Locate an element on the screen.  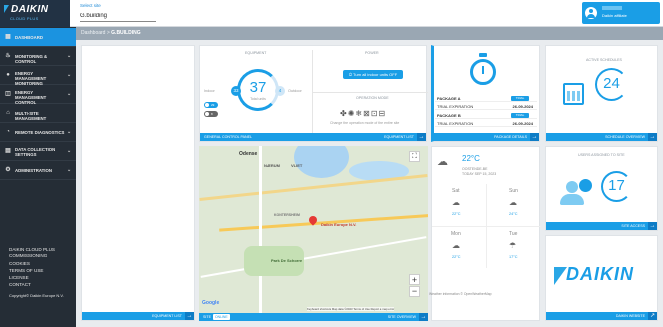
vent-mode-icon: ⊟ is located at coordinates (383, 113).